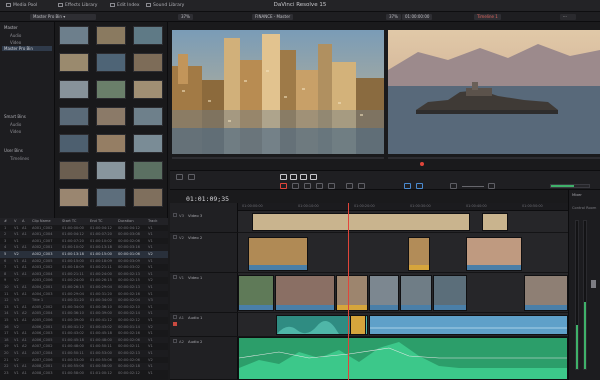 The image size is (600, 380). Describe the element at coordinates (283, 186) in the screenshot. I see `selection-tool-icon` at that location.